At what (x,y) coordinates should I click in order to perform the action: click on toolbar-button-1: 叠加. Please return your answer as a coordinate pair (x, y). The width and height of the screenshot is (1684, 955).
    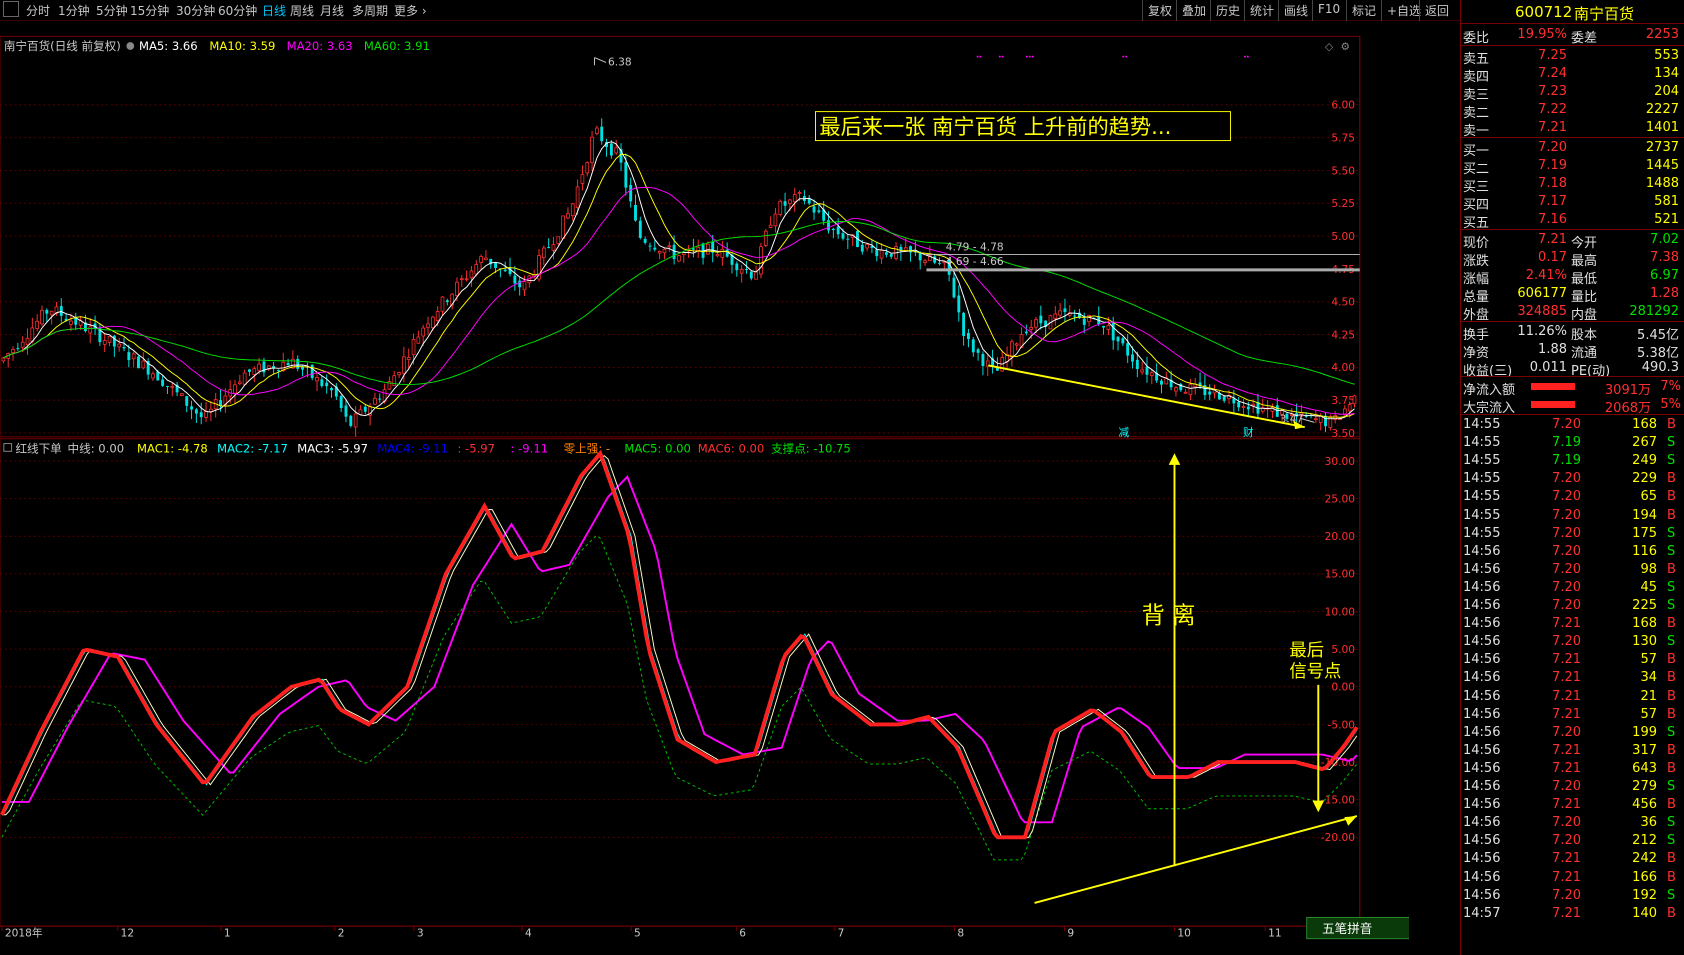
    Looking at the image, I should click on (1193, 10).